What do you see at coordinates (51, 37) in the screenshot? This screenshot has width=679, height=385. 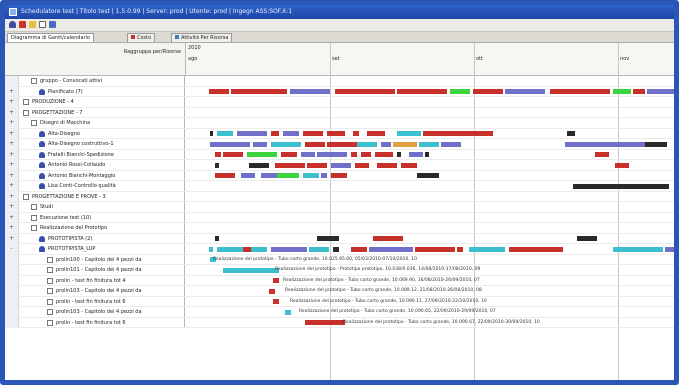 I see `tab-gantt: Diagramma di Gantt/calendario` at bounding box center [51, 37].